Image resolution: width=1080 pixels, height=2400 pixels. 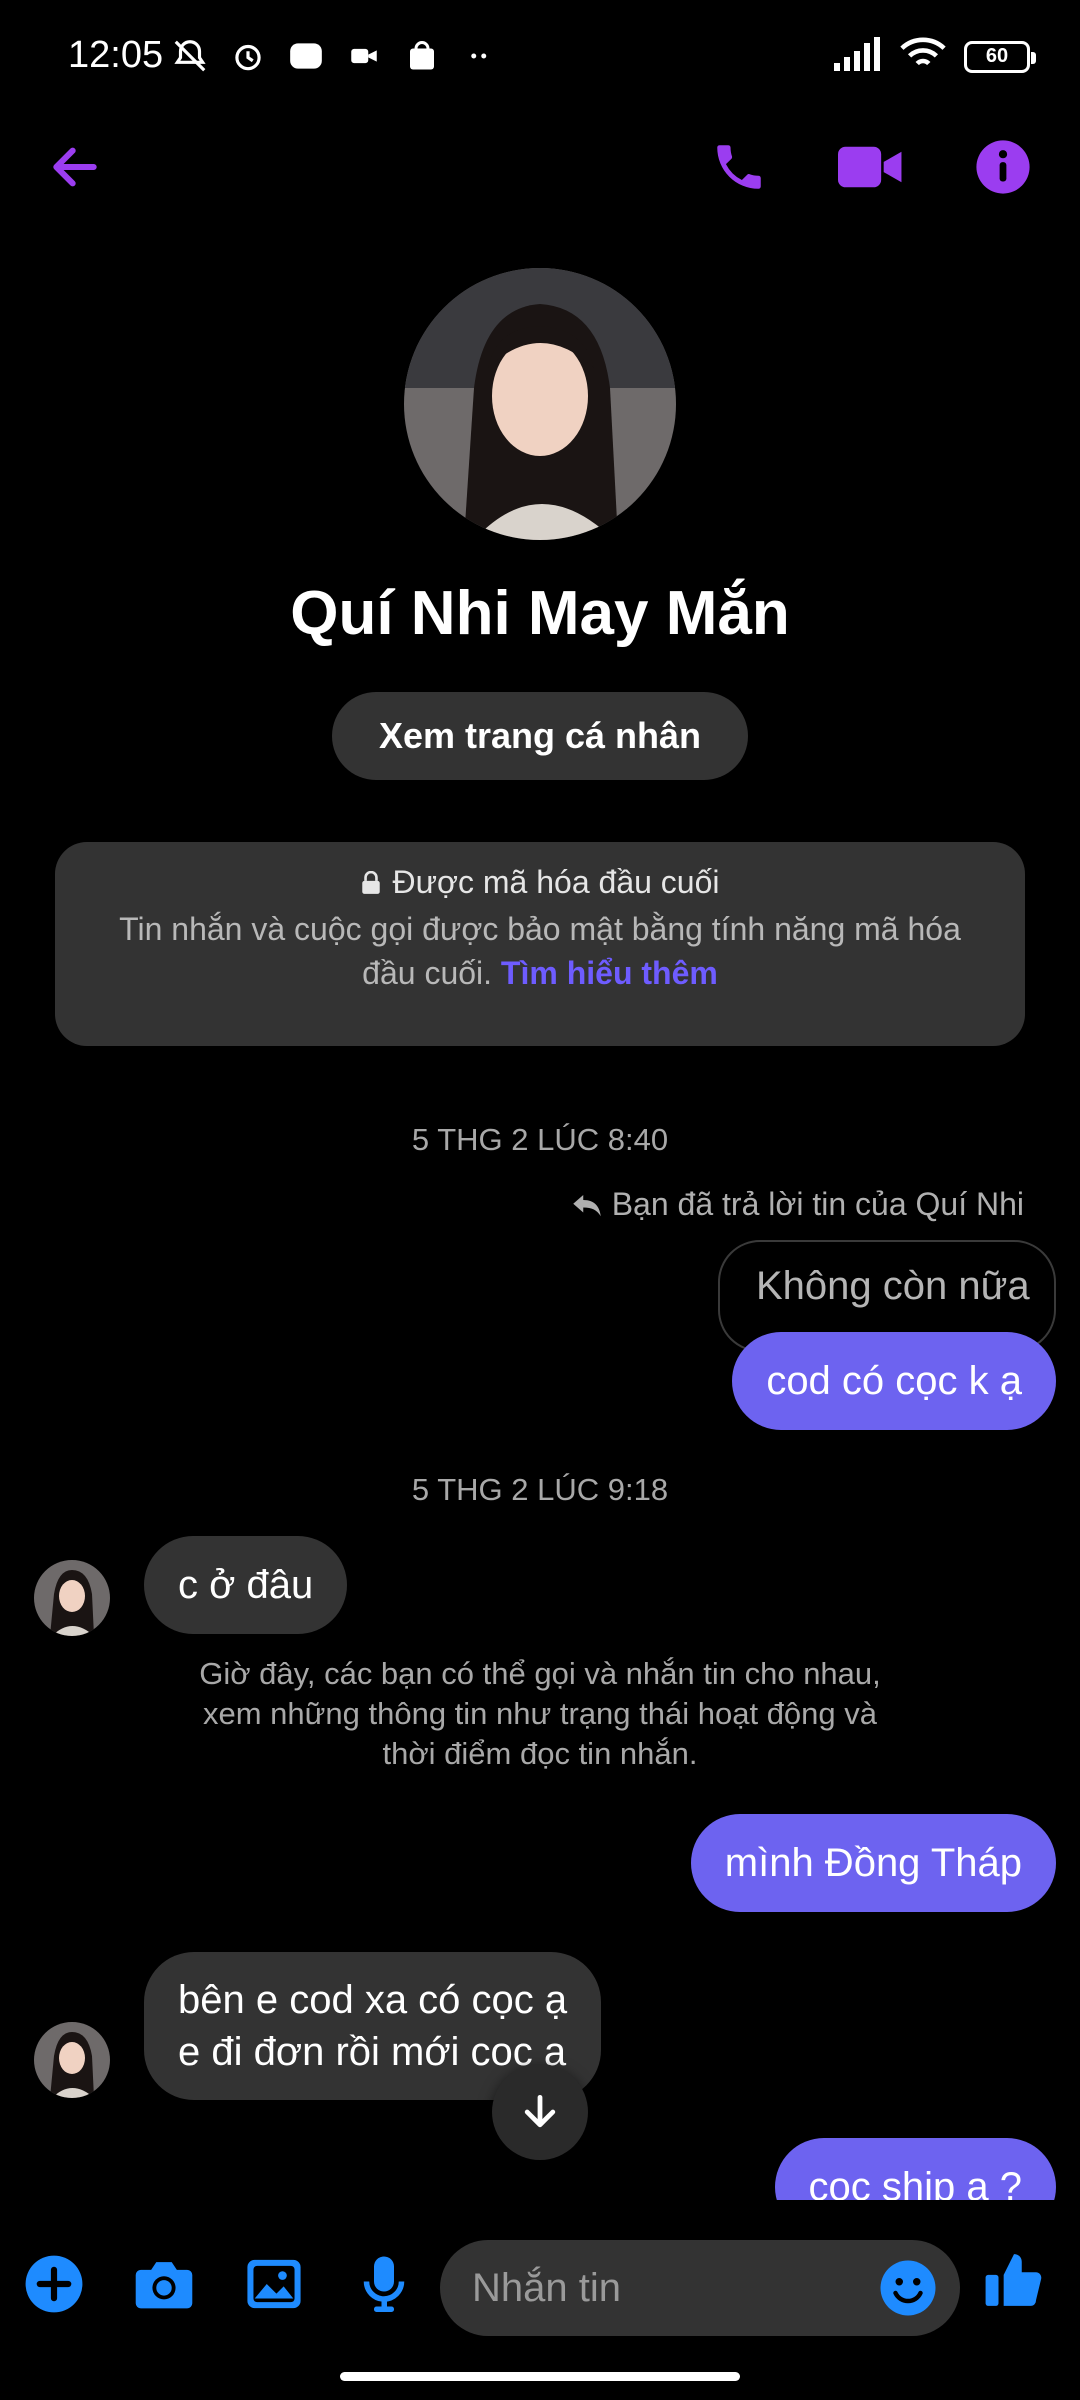 What do you see at coordinates (248, 56) in the screenshot?
I see `alarm-icon` at bounding box center [248, 56].